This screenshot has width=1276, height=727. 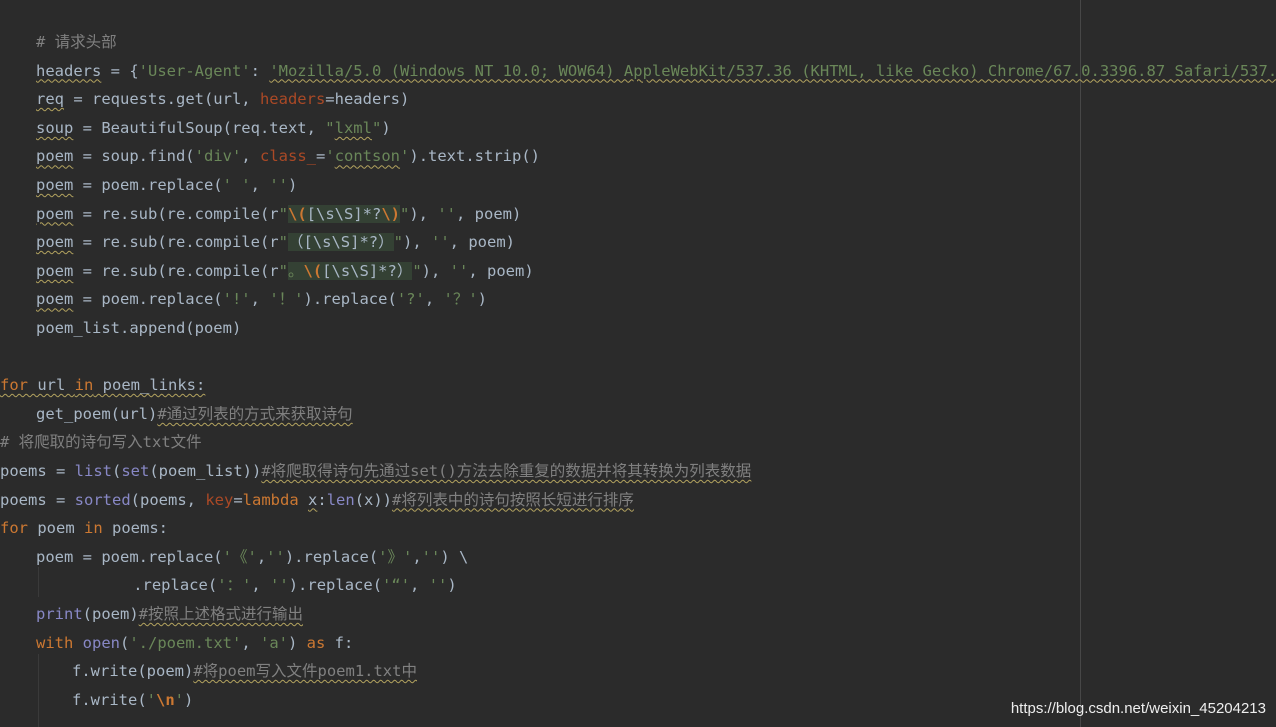 I want to click on code-line: req = requests.get(url, headers=headers), so click(x=222, y=99).